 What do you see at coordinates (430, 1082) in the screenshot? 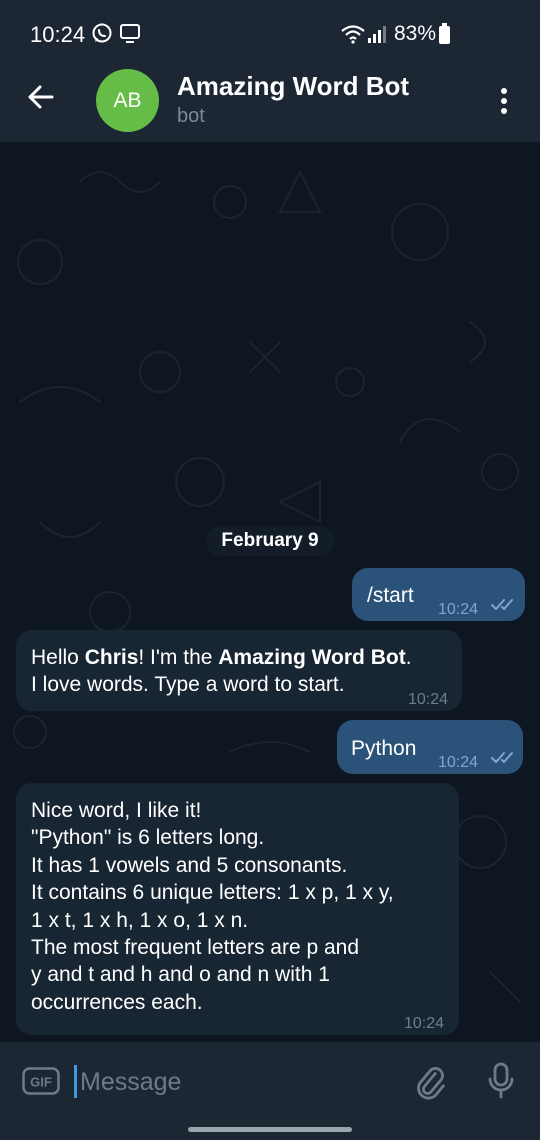
I see `attach-icon` at bounding box center [430, 1082].